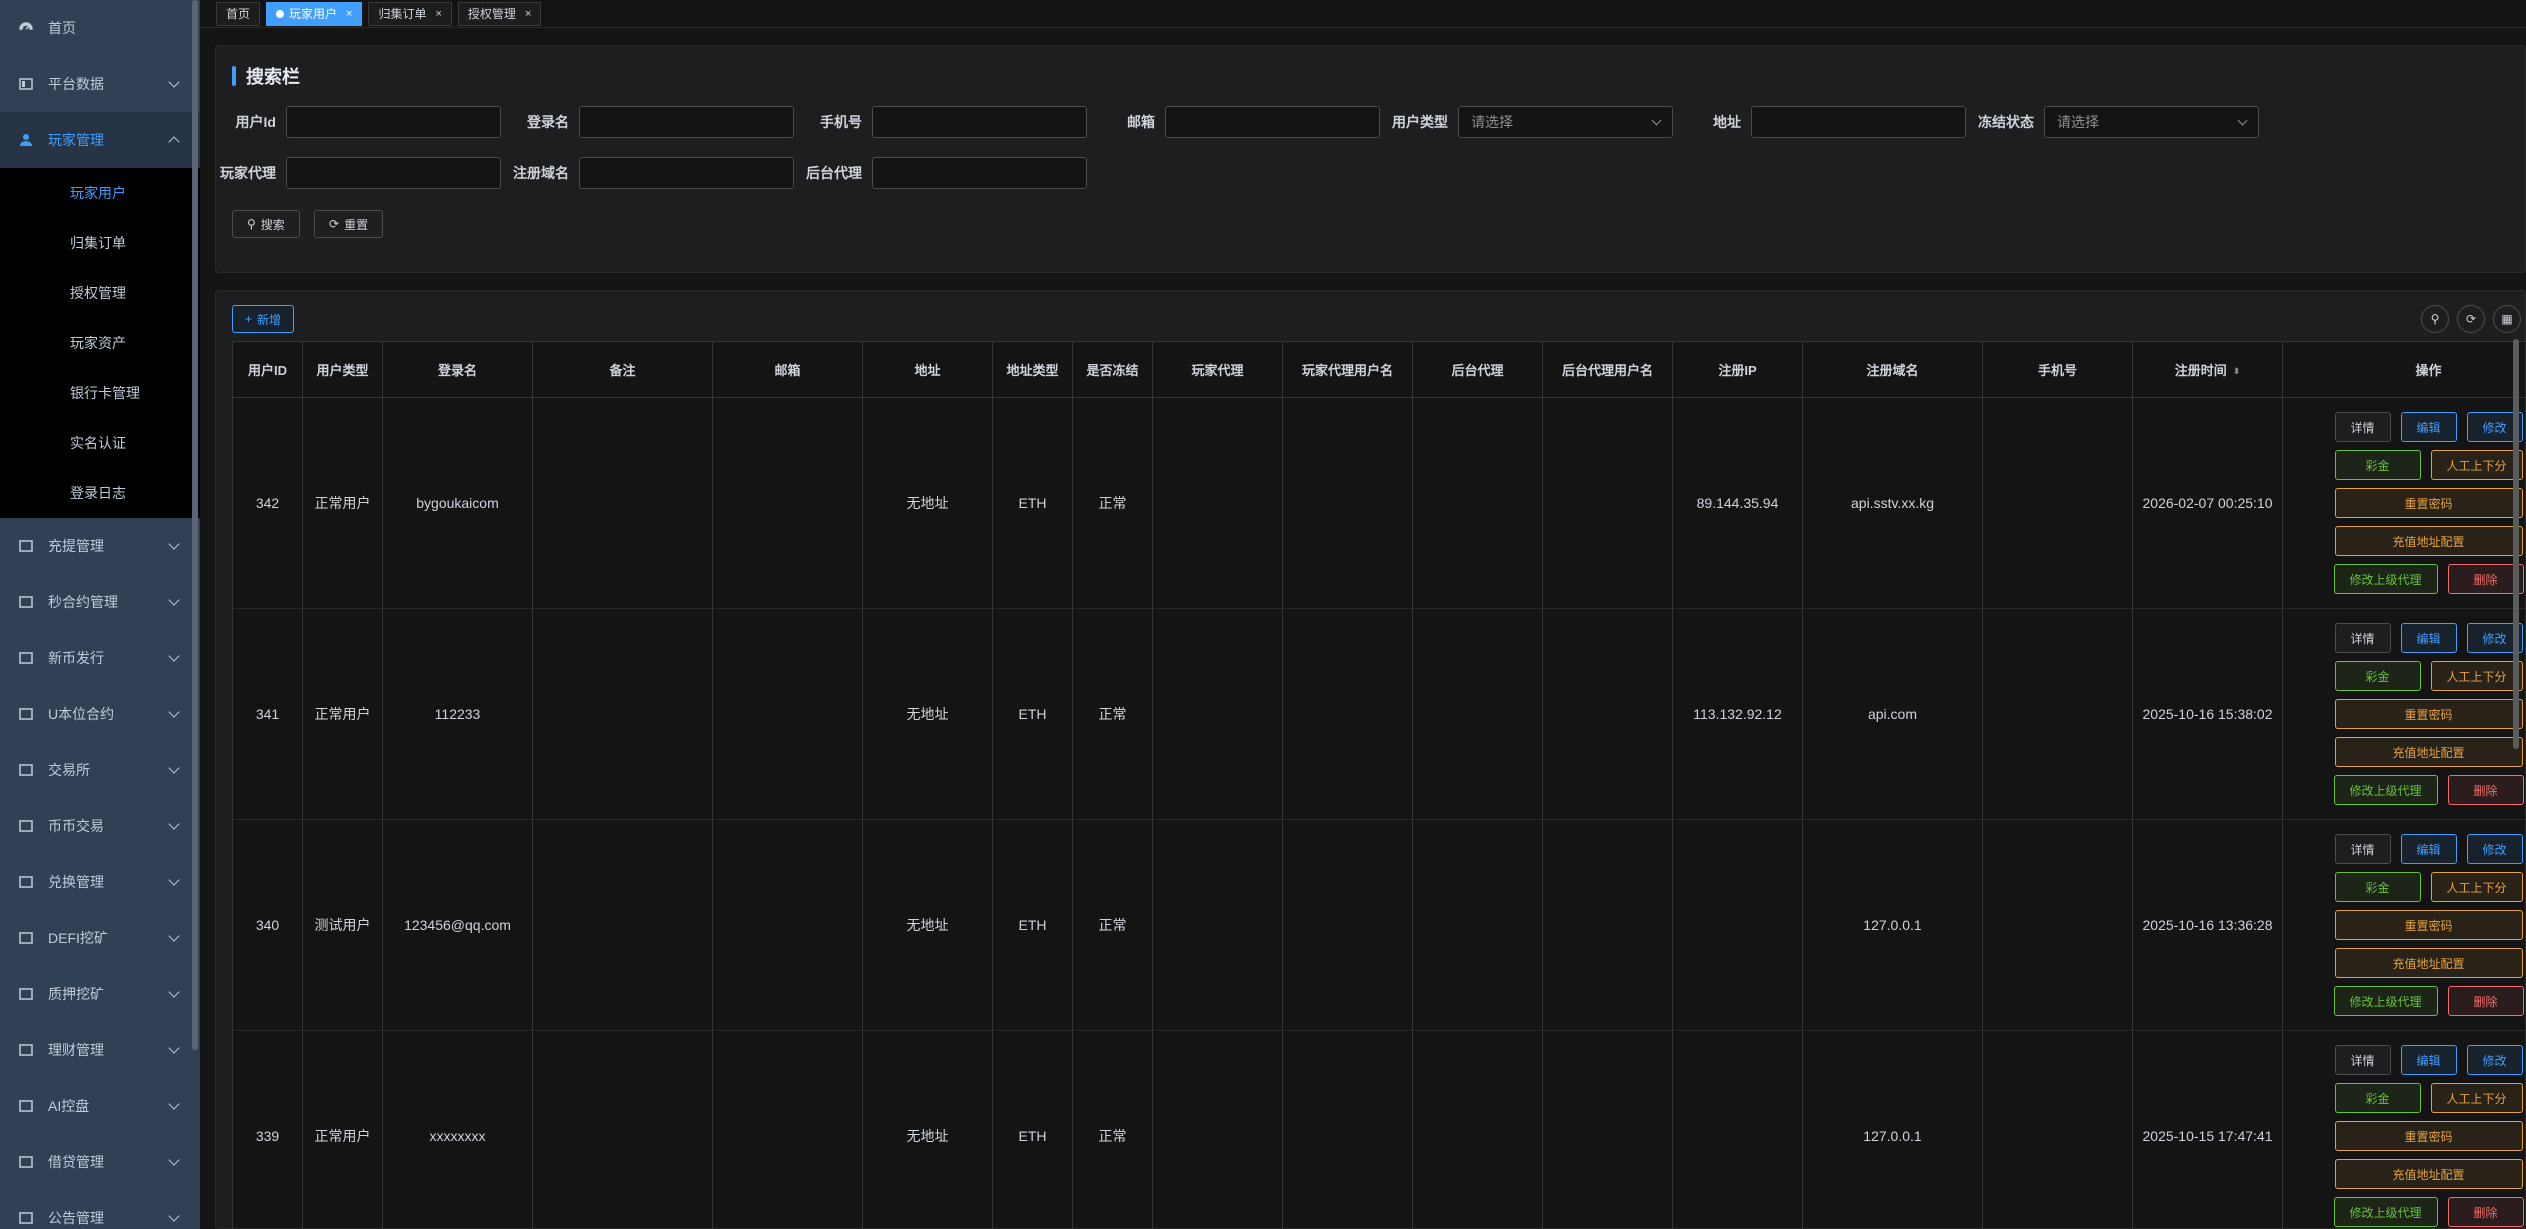  What do you see at coordinates (100, 882) in the screenshot?
I see `sidebar-item-6: 兑换管理` at bounding box center [100, 882].